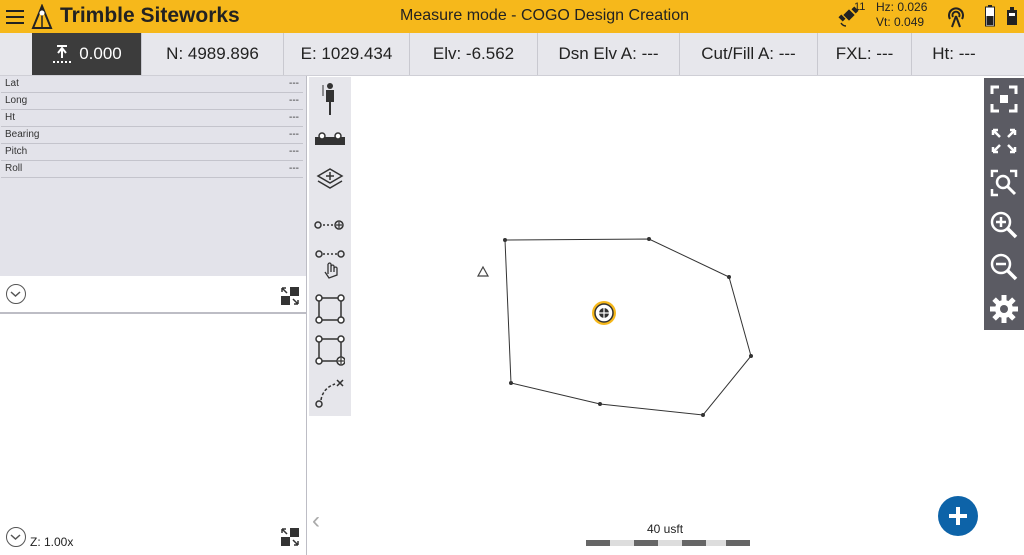 The height and width of the screenshot is (555, 1024). I want to click on info-row-lat: Lat ---, so click(152, 84).